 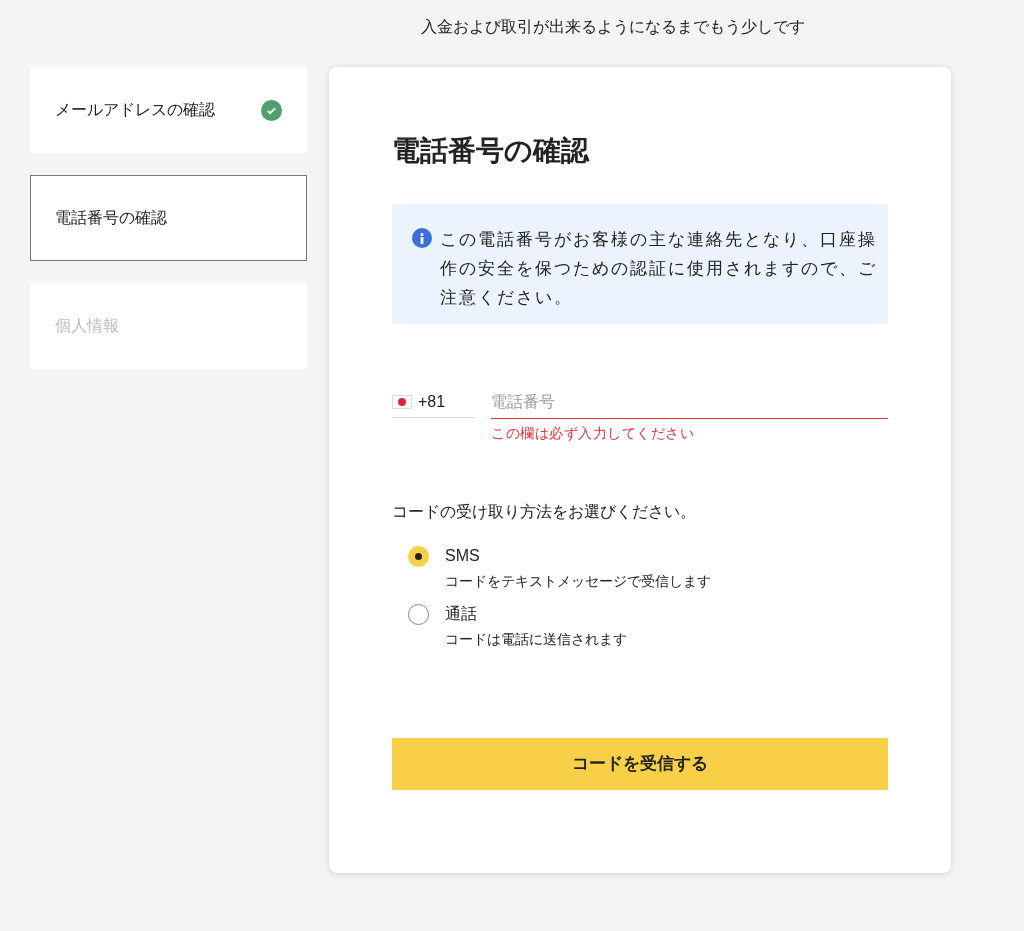 I want to click on header-text: 入金および取引が出来るようになるまでもう少しです, so click(x=612, y=27).